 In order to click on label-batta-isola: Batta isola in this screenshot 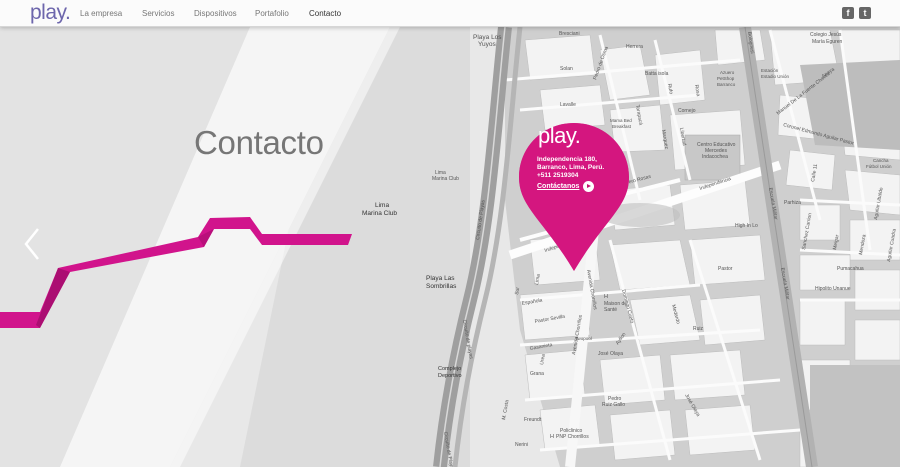, I will do `click(657, 74)`.